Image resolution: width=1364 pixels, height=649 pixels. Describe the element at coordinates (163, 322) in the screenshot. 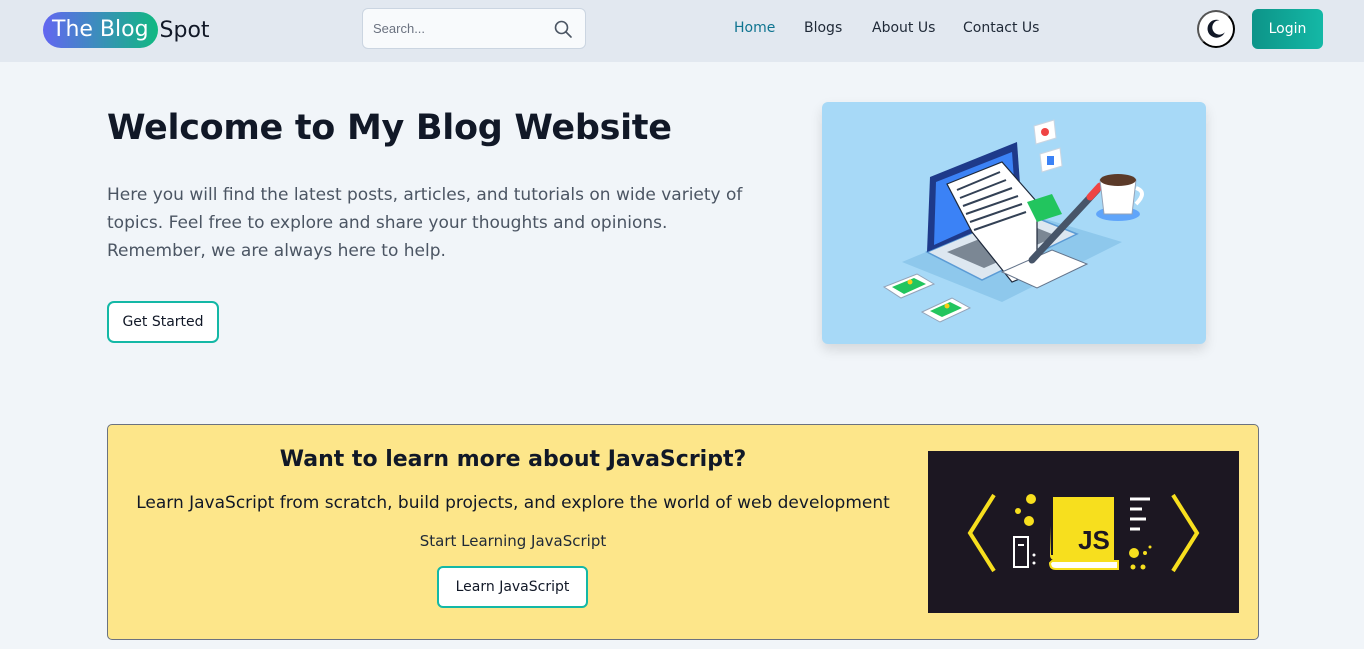

I see `get-started-button: Get Started` at that location.